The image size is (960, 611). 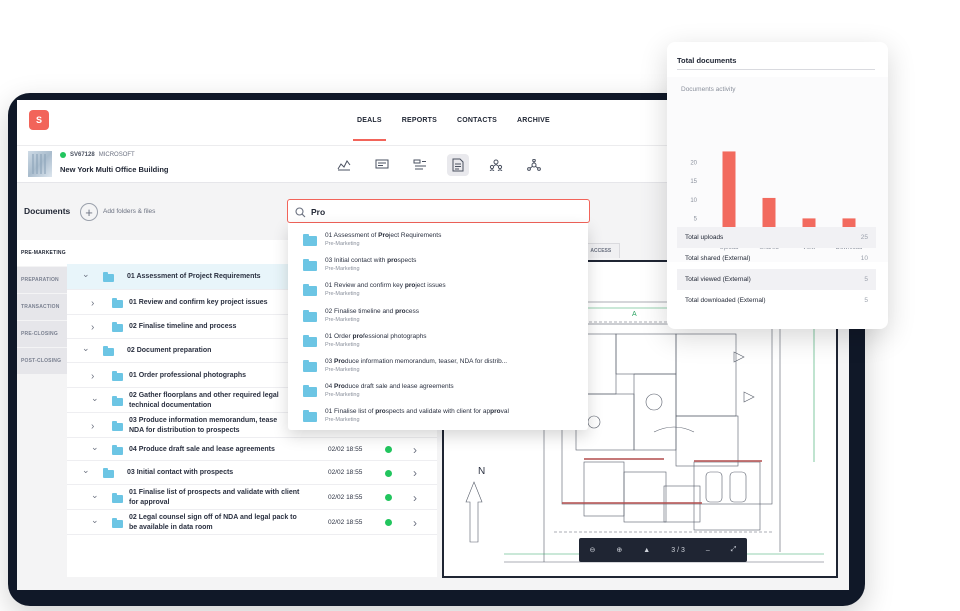 What do you see at coordinates (646, 550) in the screenshot?
I see `previous-page-icon: ▲` at bounding box center [646, 550].